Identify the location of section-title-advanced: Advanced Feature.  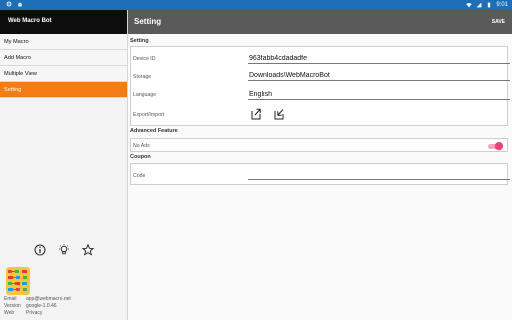
(154, 131).